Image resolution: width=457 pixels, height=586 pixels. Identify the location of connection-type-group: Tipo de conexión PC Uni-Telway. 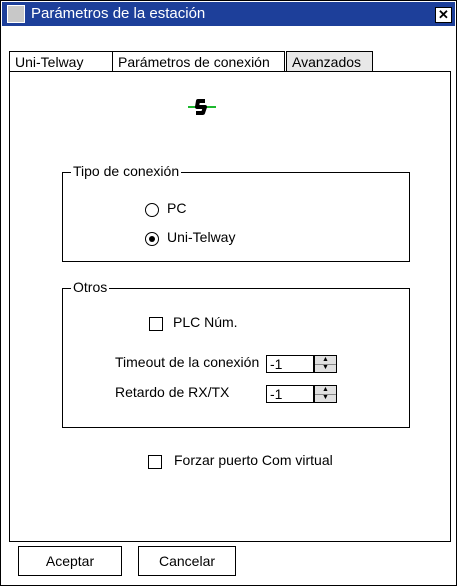
(236, 212).